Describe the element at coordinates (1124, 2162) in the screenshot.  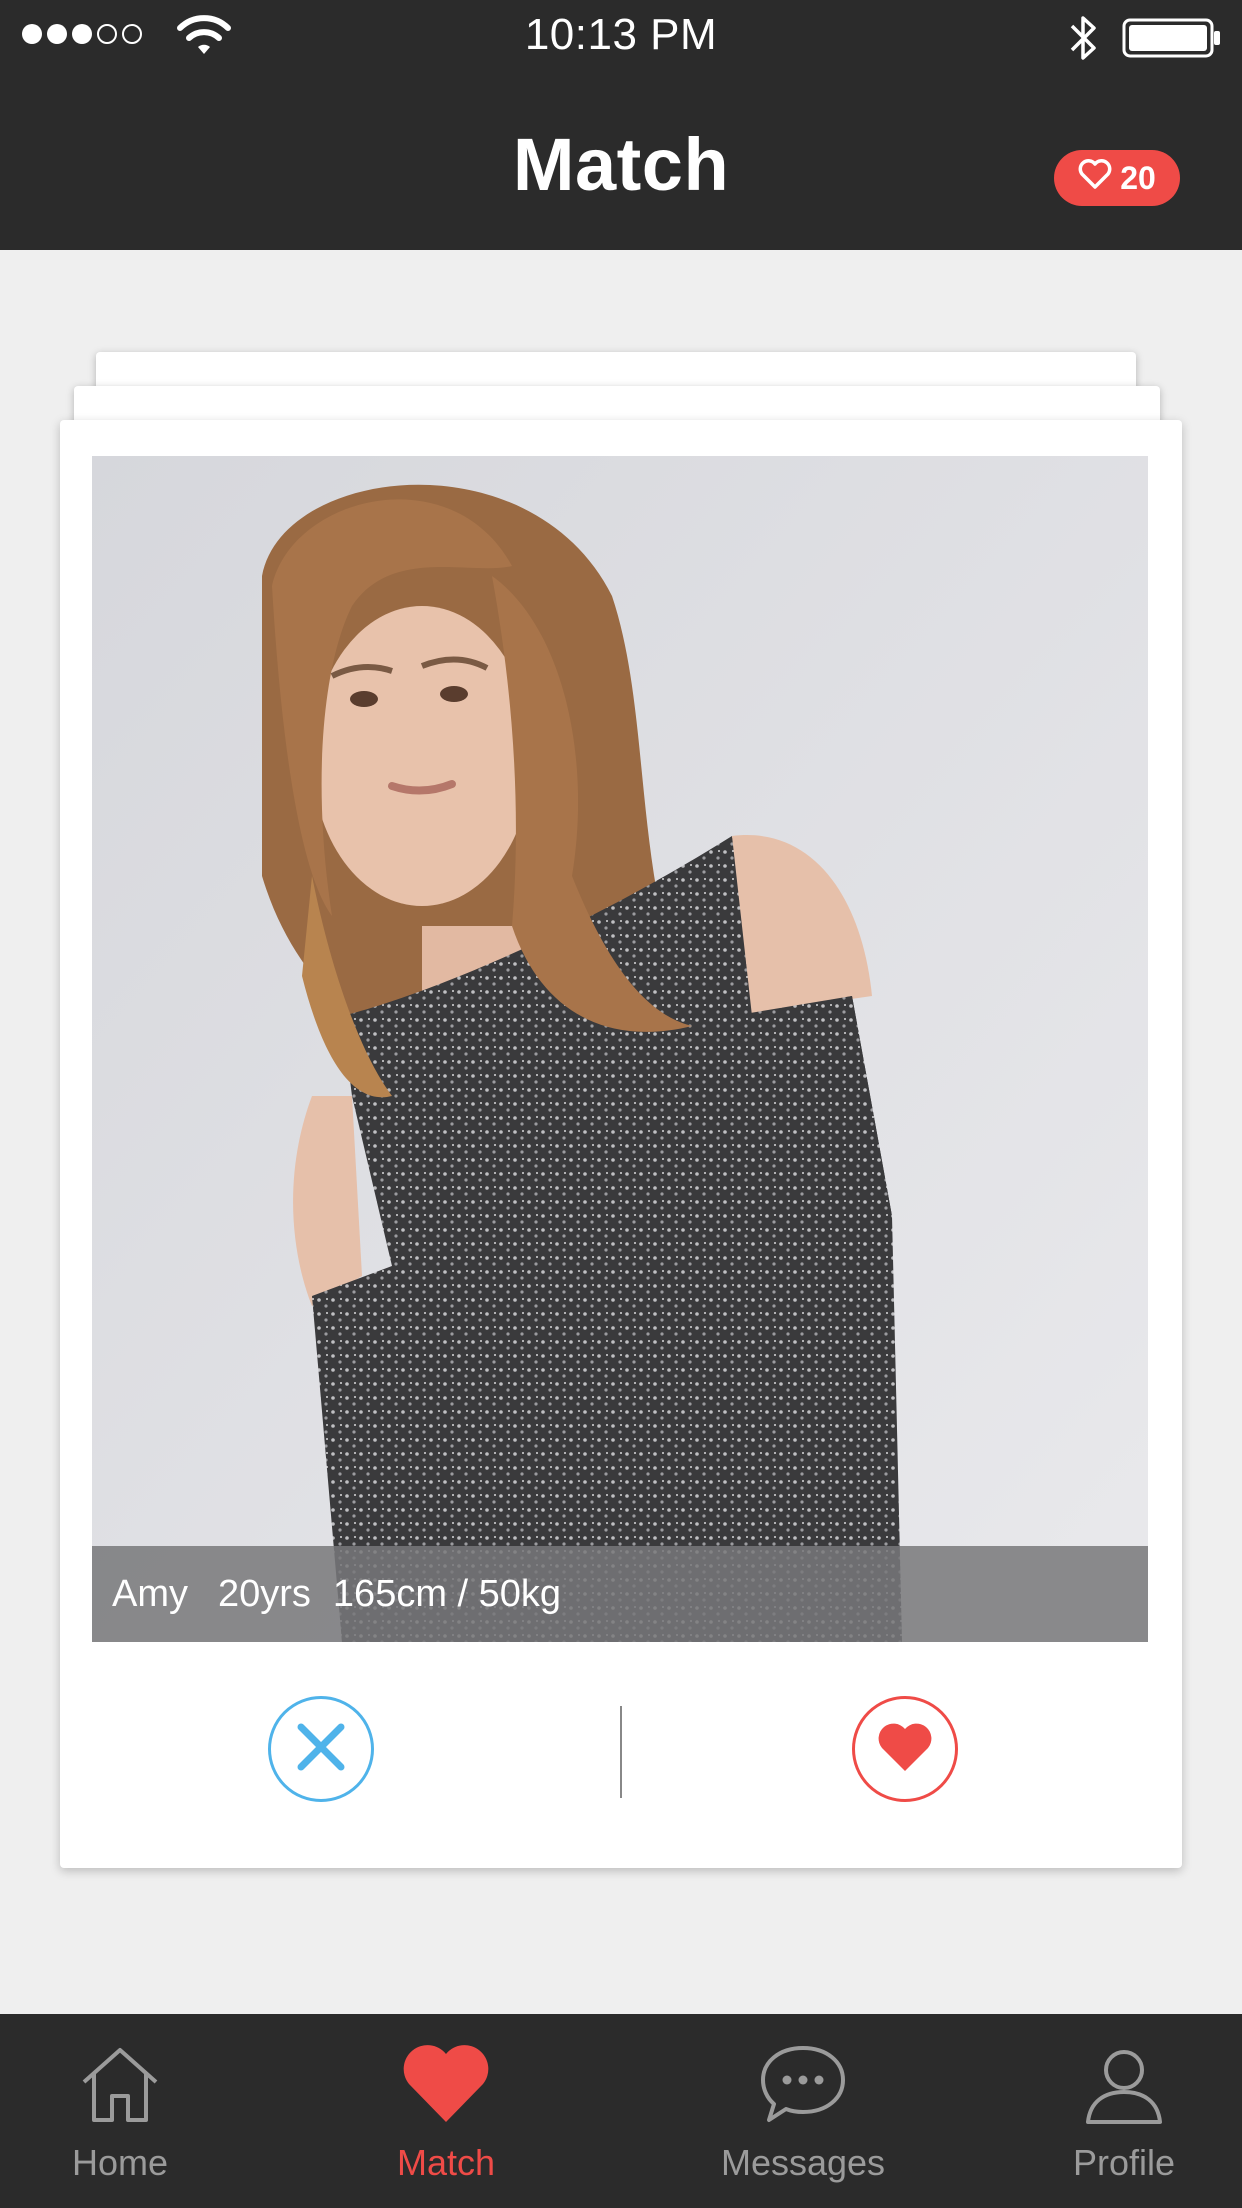
I see `tab-profile-label: Profile` at that location.